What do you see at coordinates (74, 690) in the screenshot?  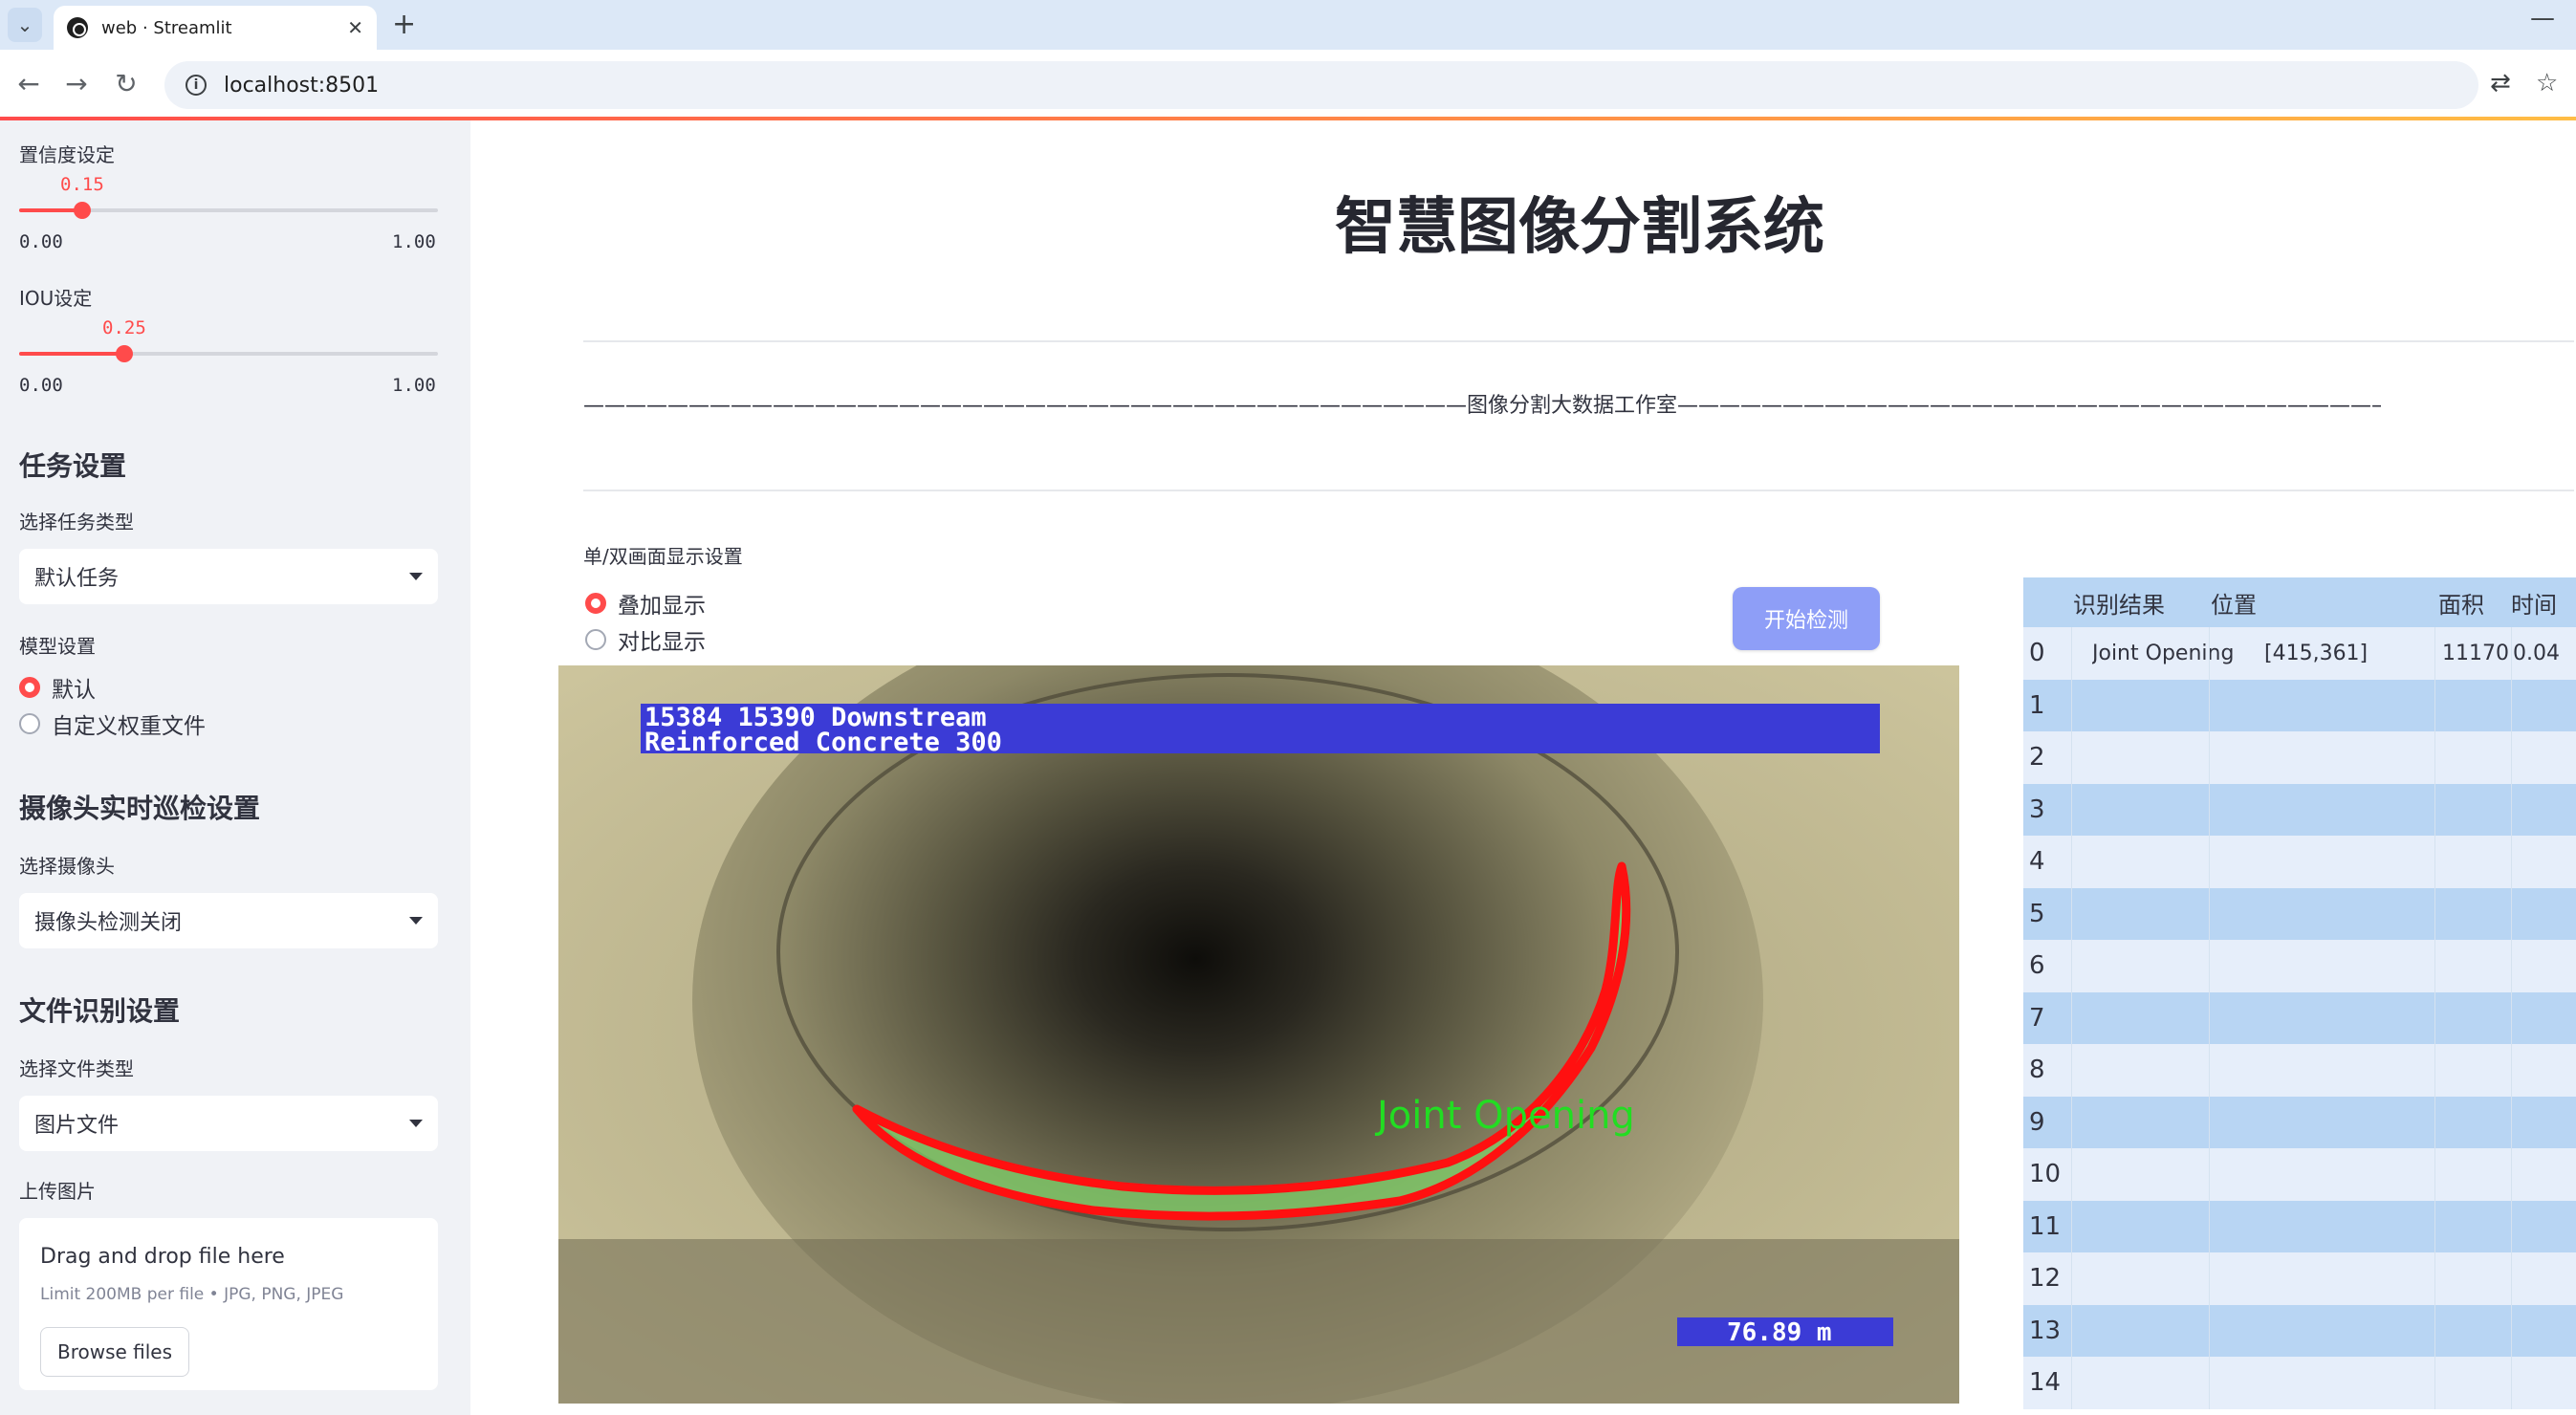 I see `model-option-label: 默认` at bounding box center [74, 690].